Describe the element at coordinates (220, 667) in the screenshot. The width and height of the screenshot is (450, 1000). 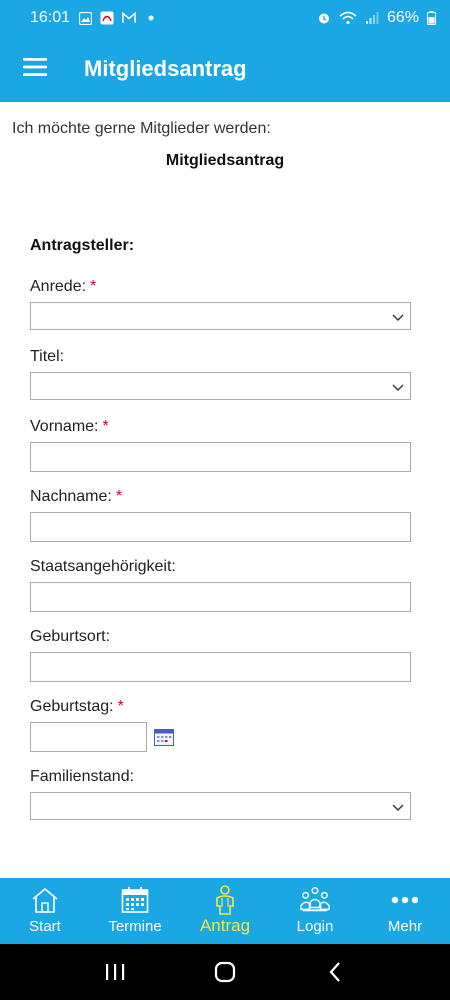
I see `geburtsort-input` at that location.